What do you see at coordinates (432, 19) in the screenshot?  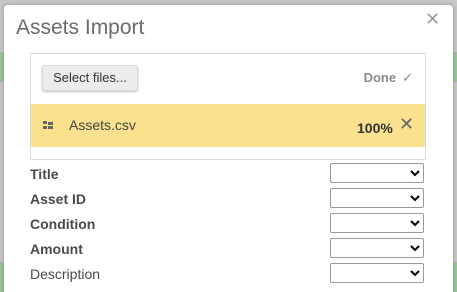 I see `close-icon: ✕` at bounding box center [432, 19].